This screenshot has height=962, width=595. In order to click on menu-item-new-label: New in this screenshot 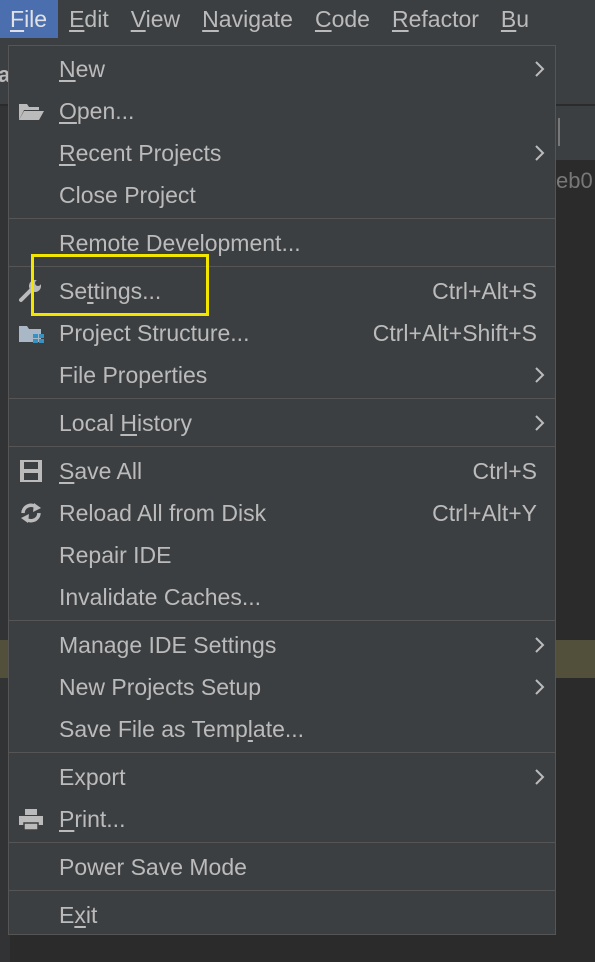, I will do `click(82, 69)`.